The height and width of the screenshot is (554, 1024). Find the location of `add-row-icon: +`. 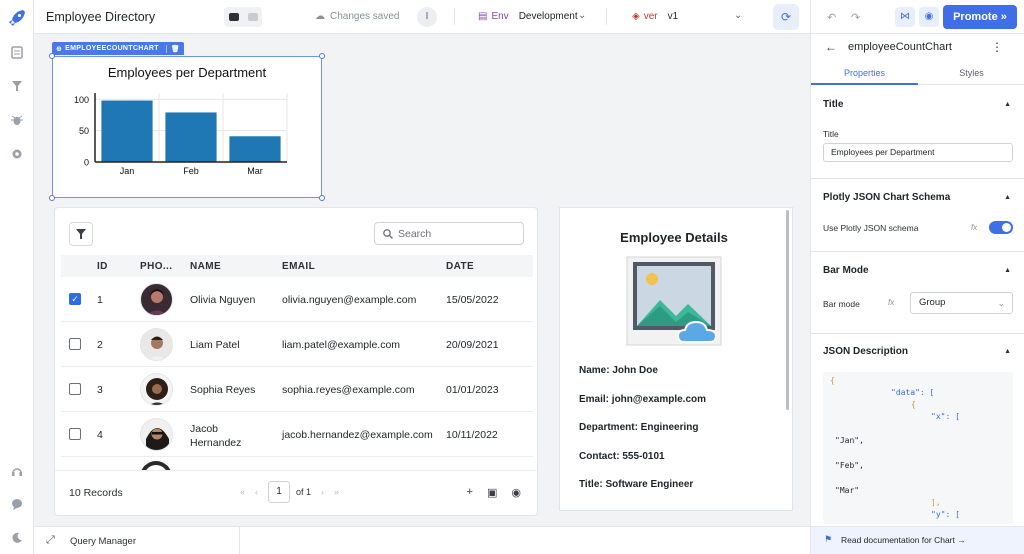

add-row-icon: + is located at coordinates (470, 492).